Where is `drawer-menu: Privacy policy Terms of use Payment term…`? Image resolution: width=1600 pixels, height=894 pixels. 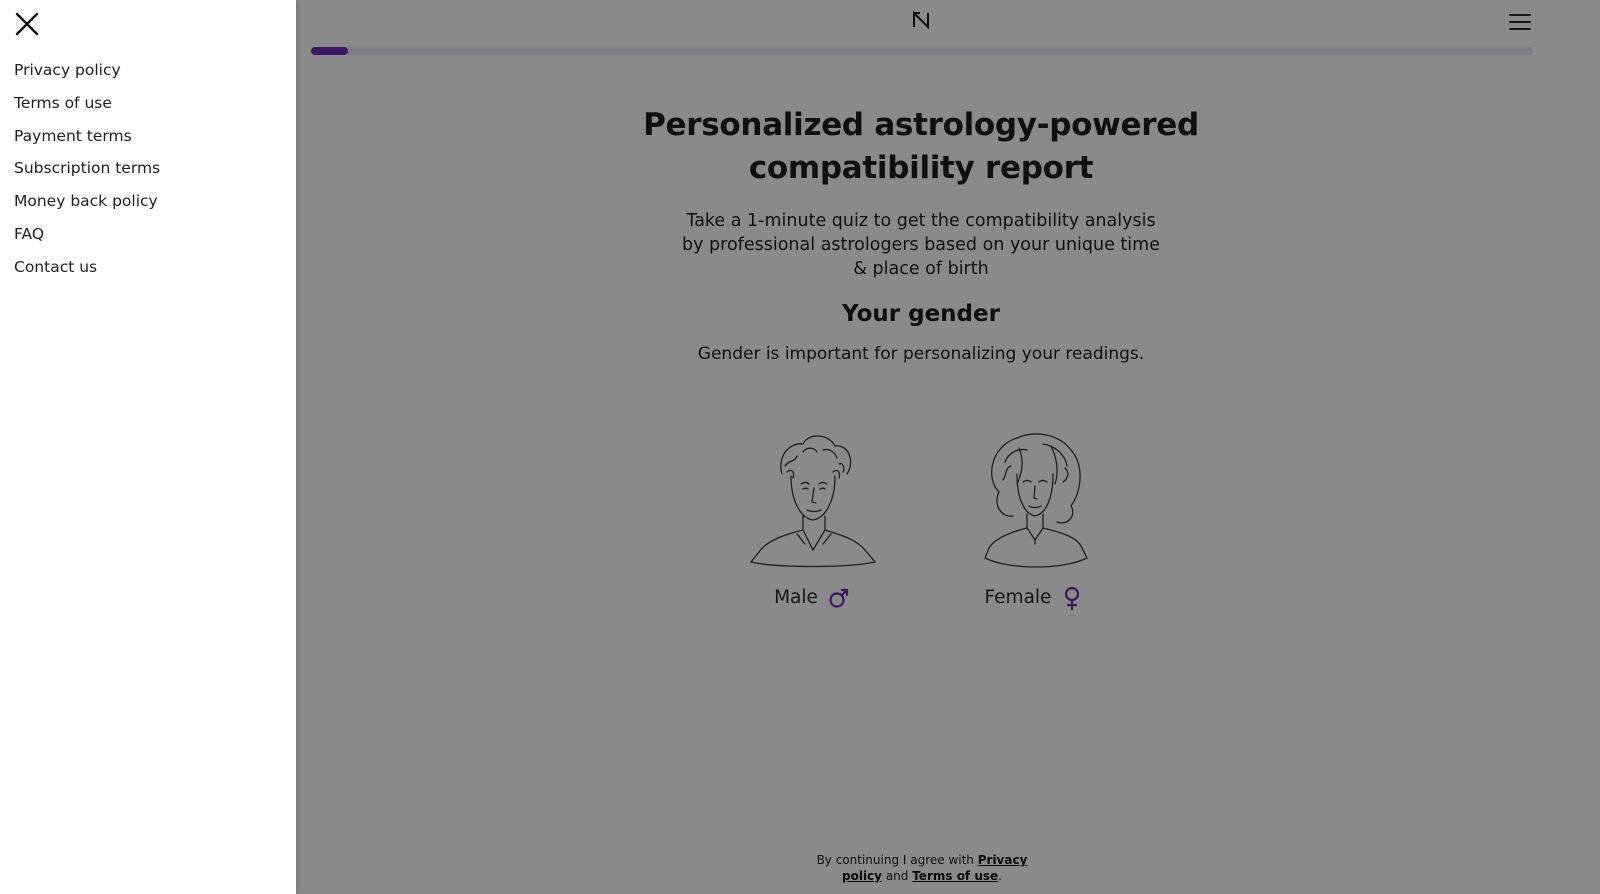 drawer-menu: Privacy policy Terms of use Payment term… is located at coordinates (87, 175).